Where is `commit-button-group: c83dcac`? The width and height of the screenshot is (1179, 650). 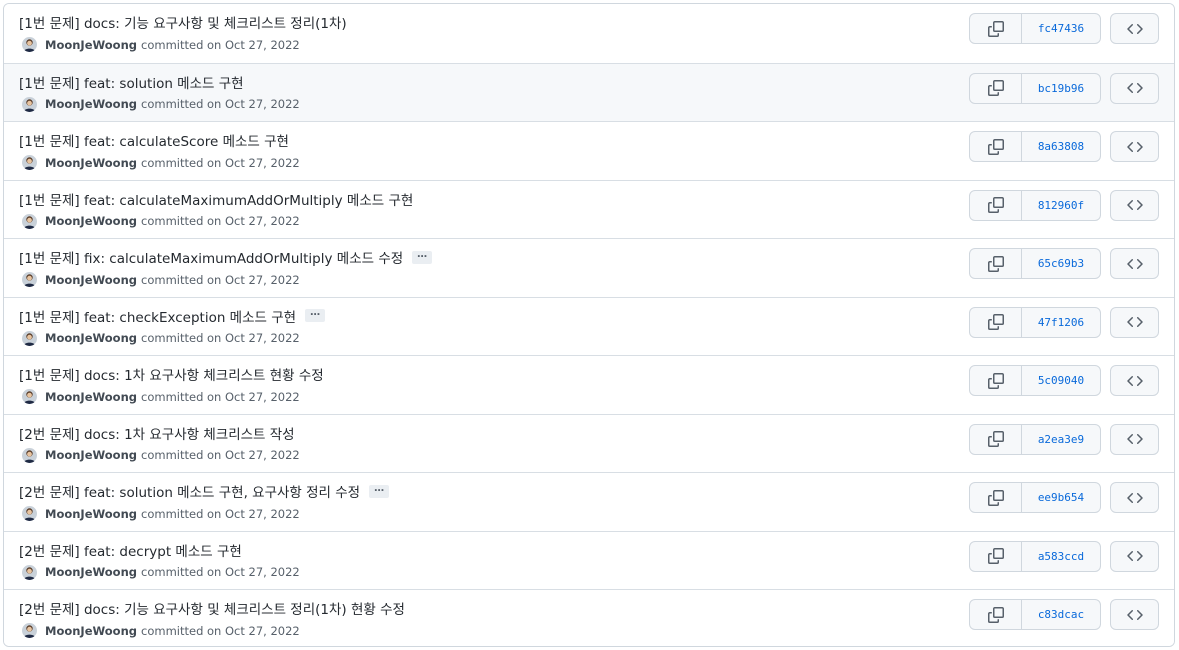 commit-button-group: c83dcac is located at coordinates (1035, 614).